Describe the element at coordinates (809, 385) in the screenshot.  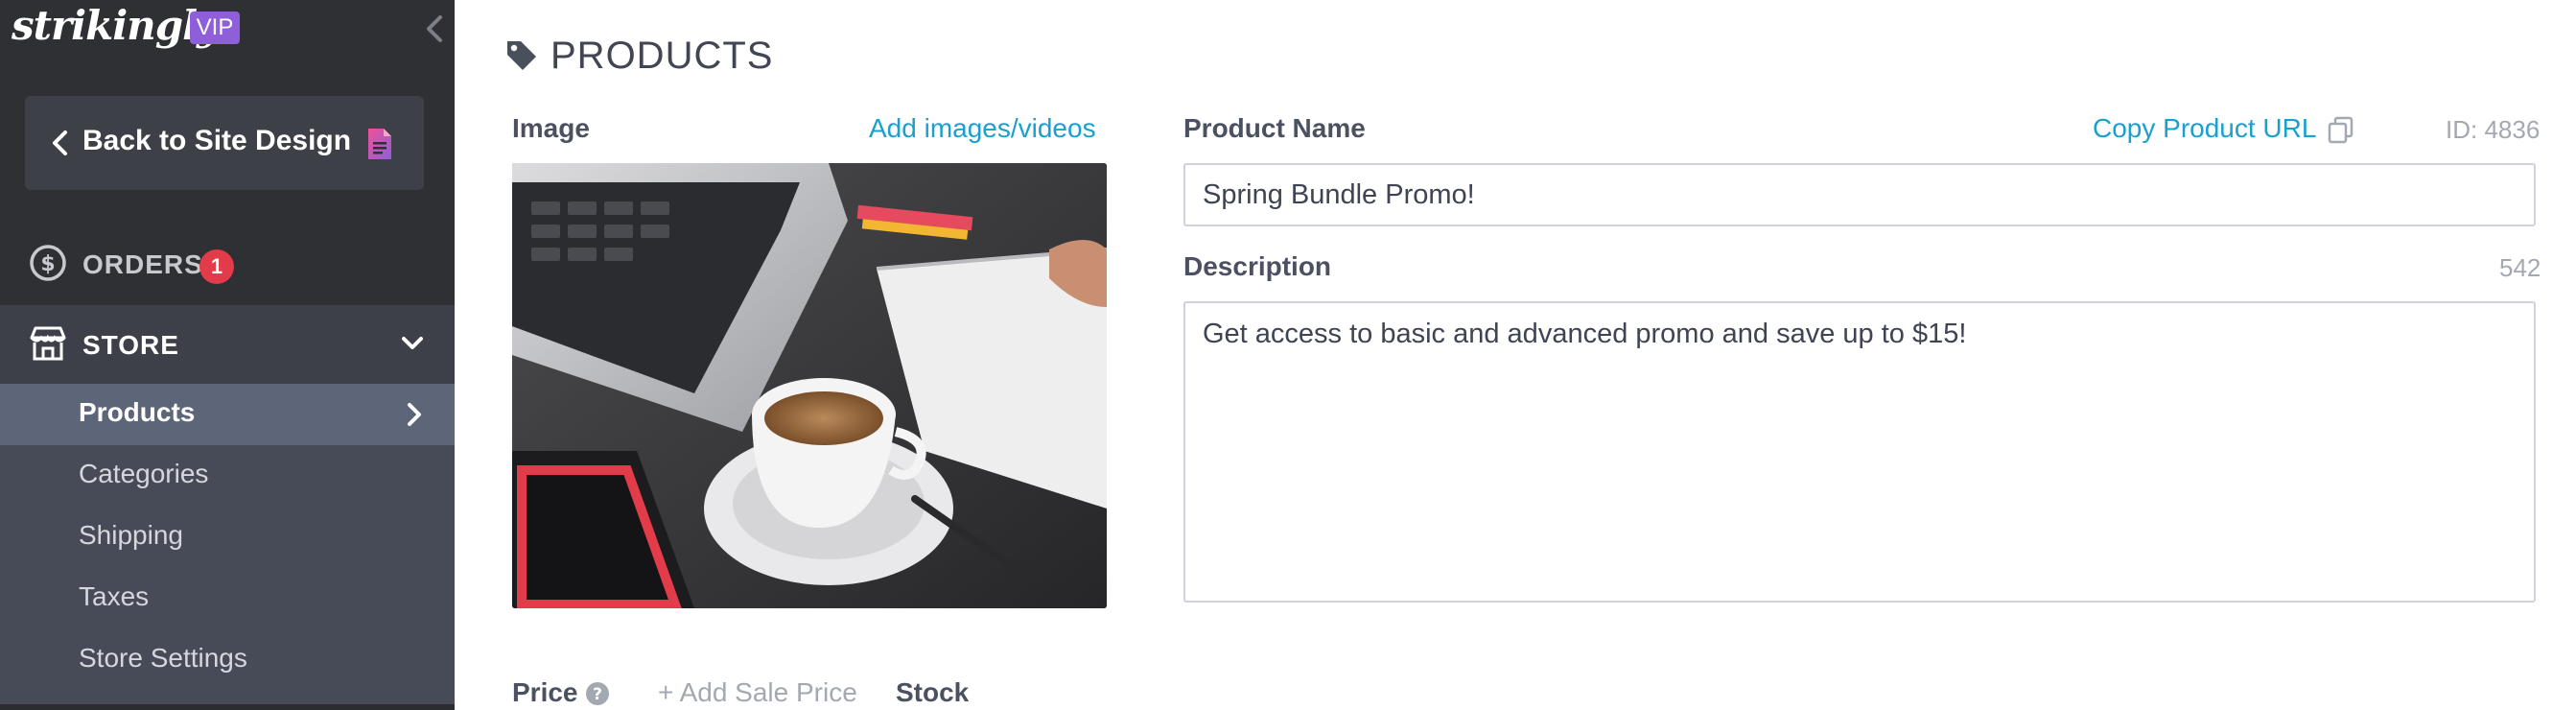
I see `product-image` at that location.